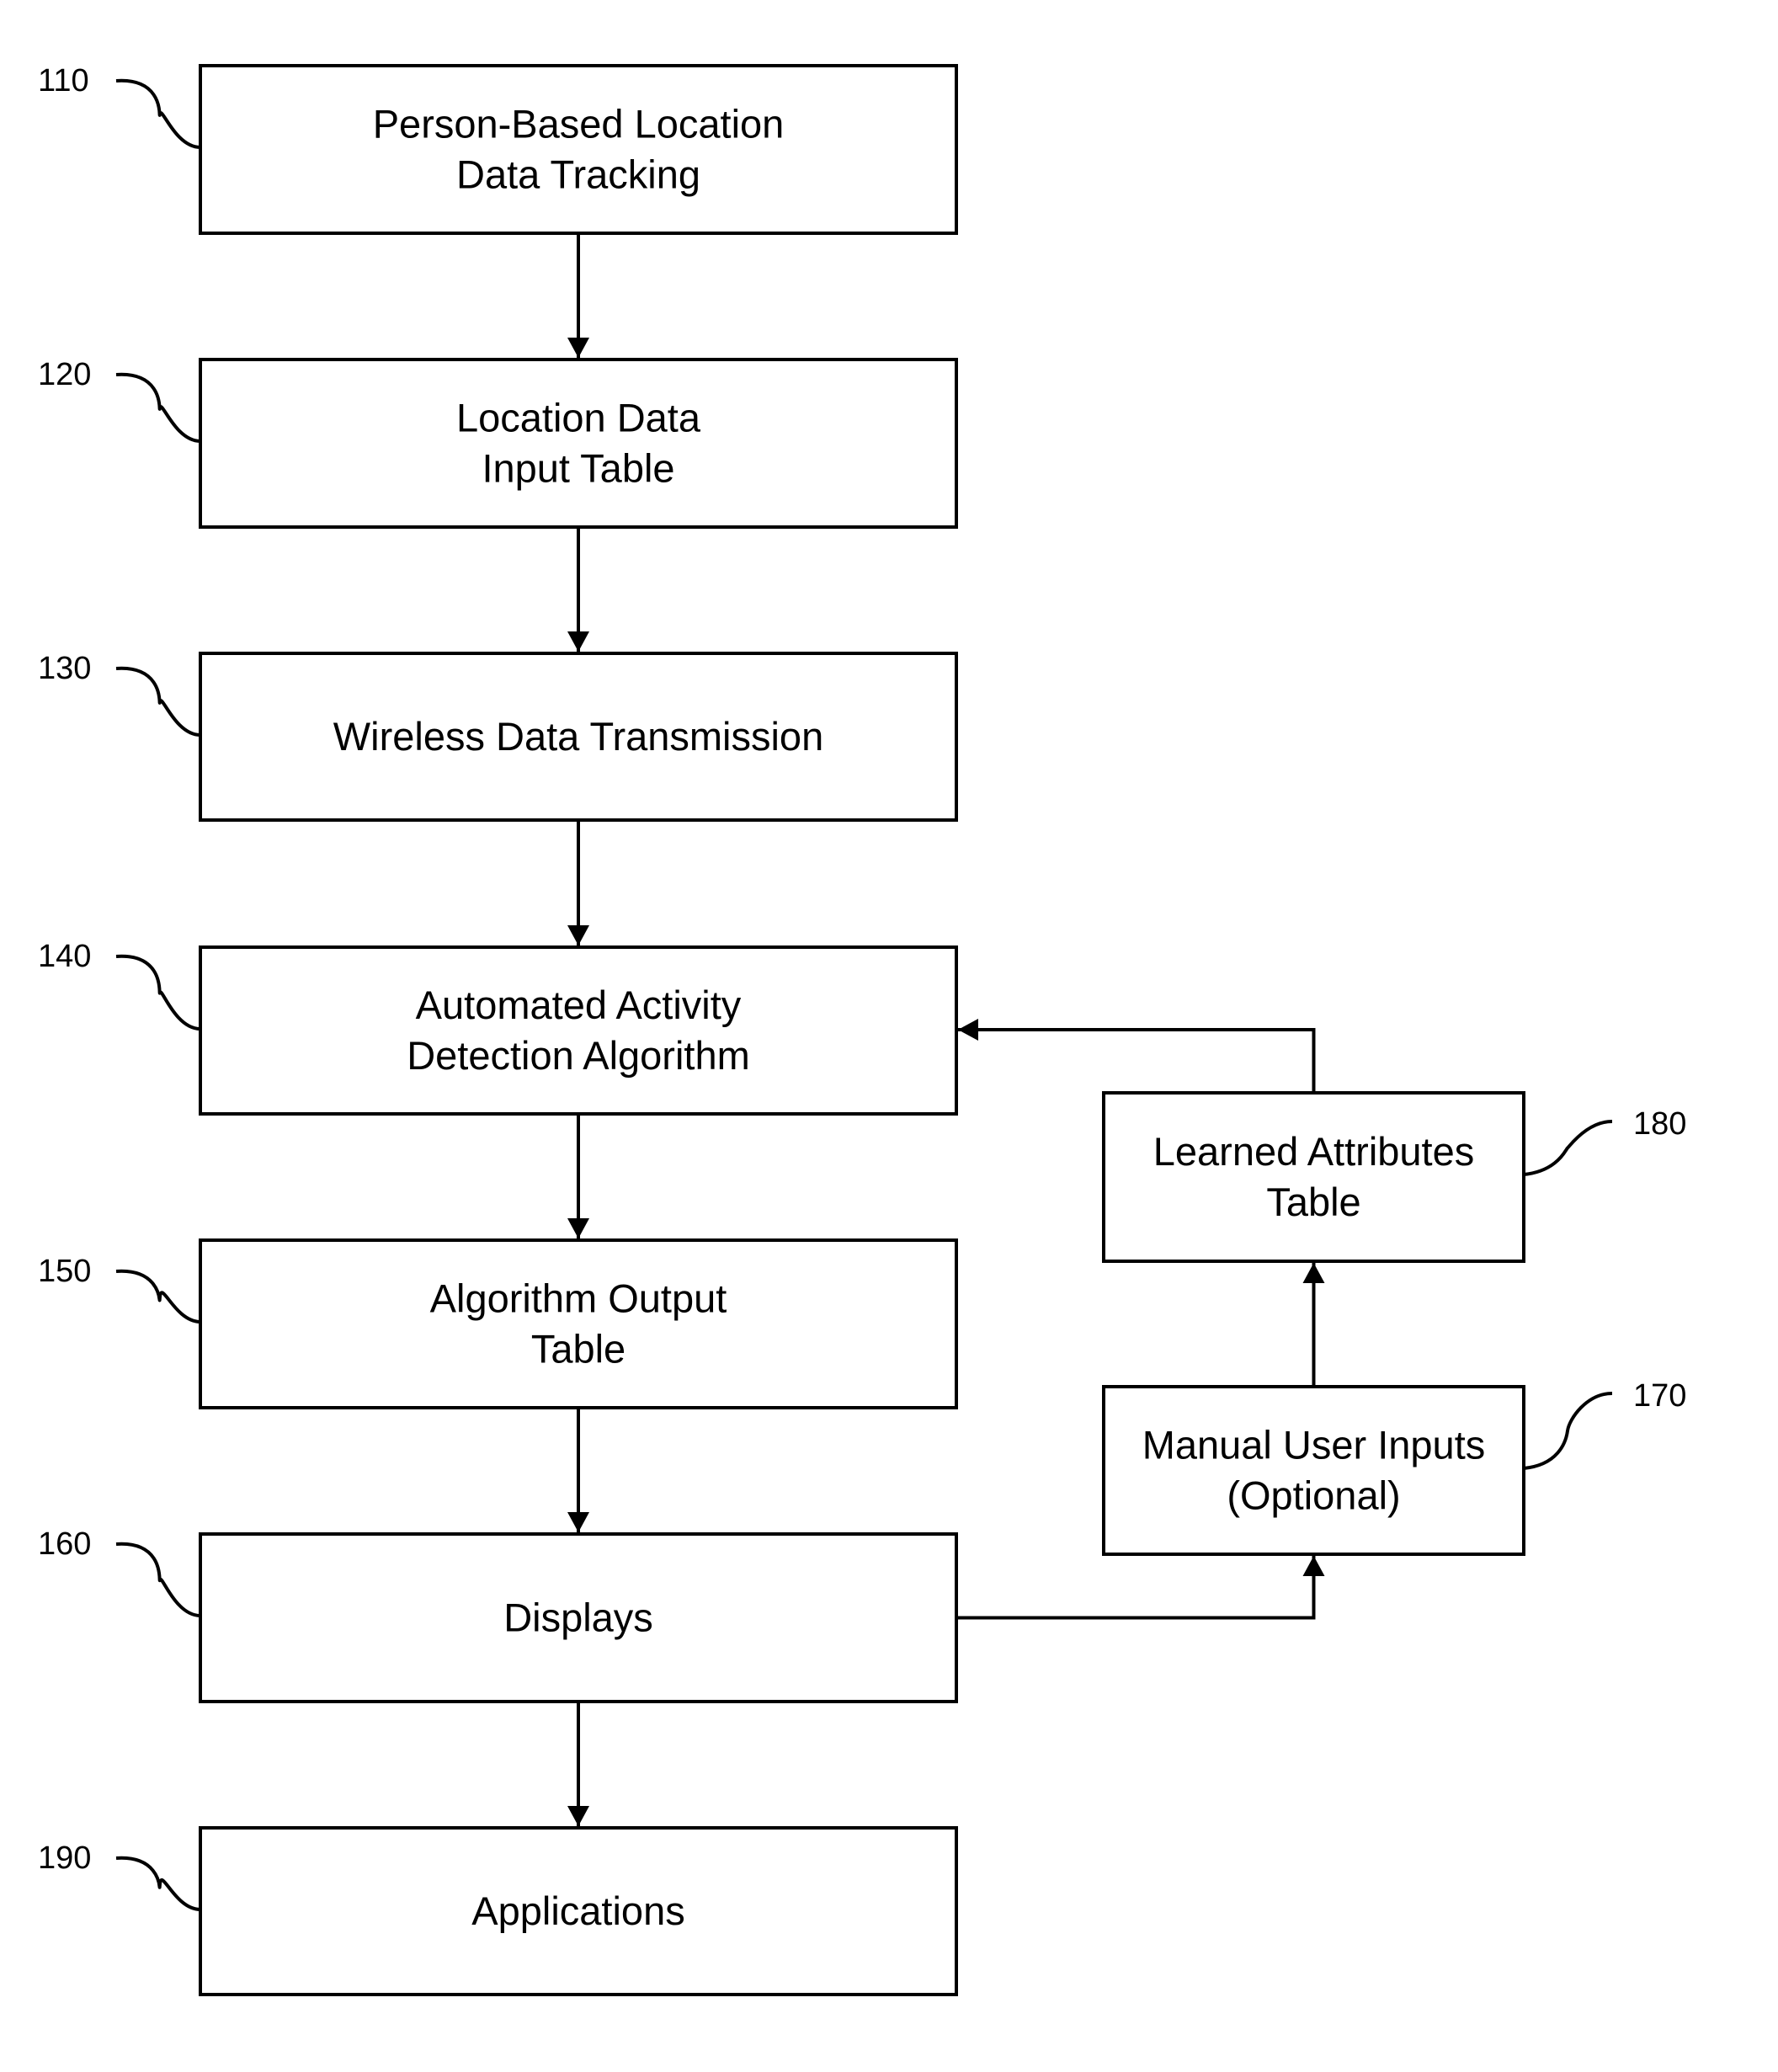 This screenshot has height=2072, width=1778. I want to click on reference-numeral: 190, so click(64, 1858).